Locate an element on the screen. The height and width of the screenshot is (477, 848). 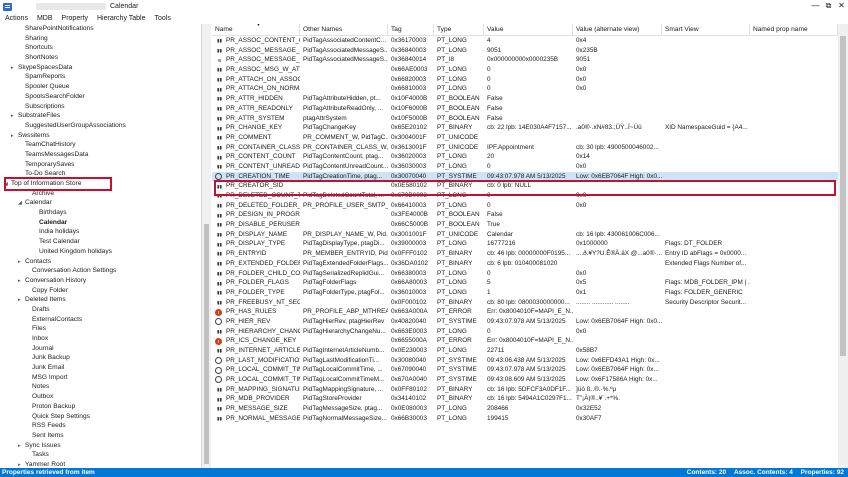
tree-item: ▸ Swssitems is located at coordinates (100, 136).